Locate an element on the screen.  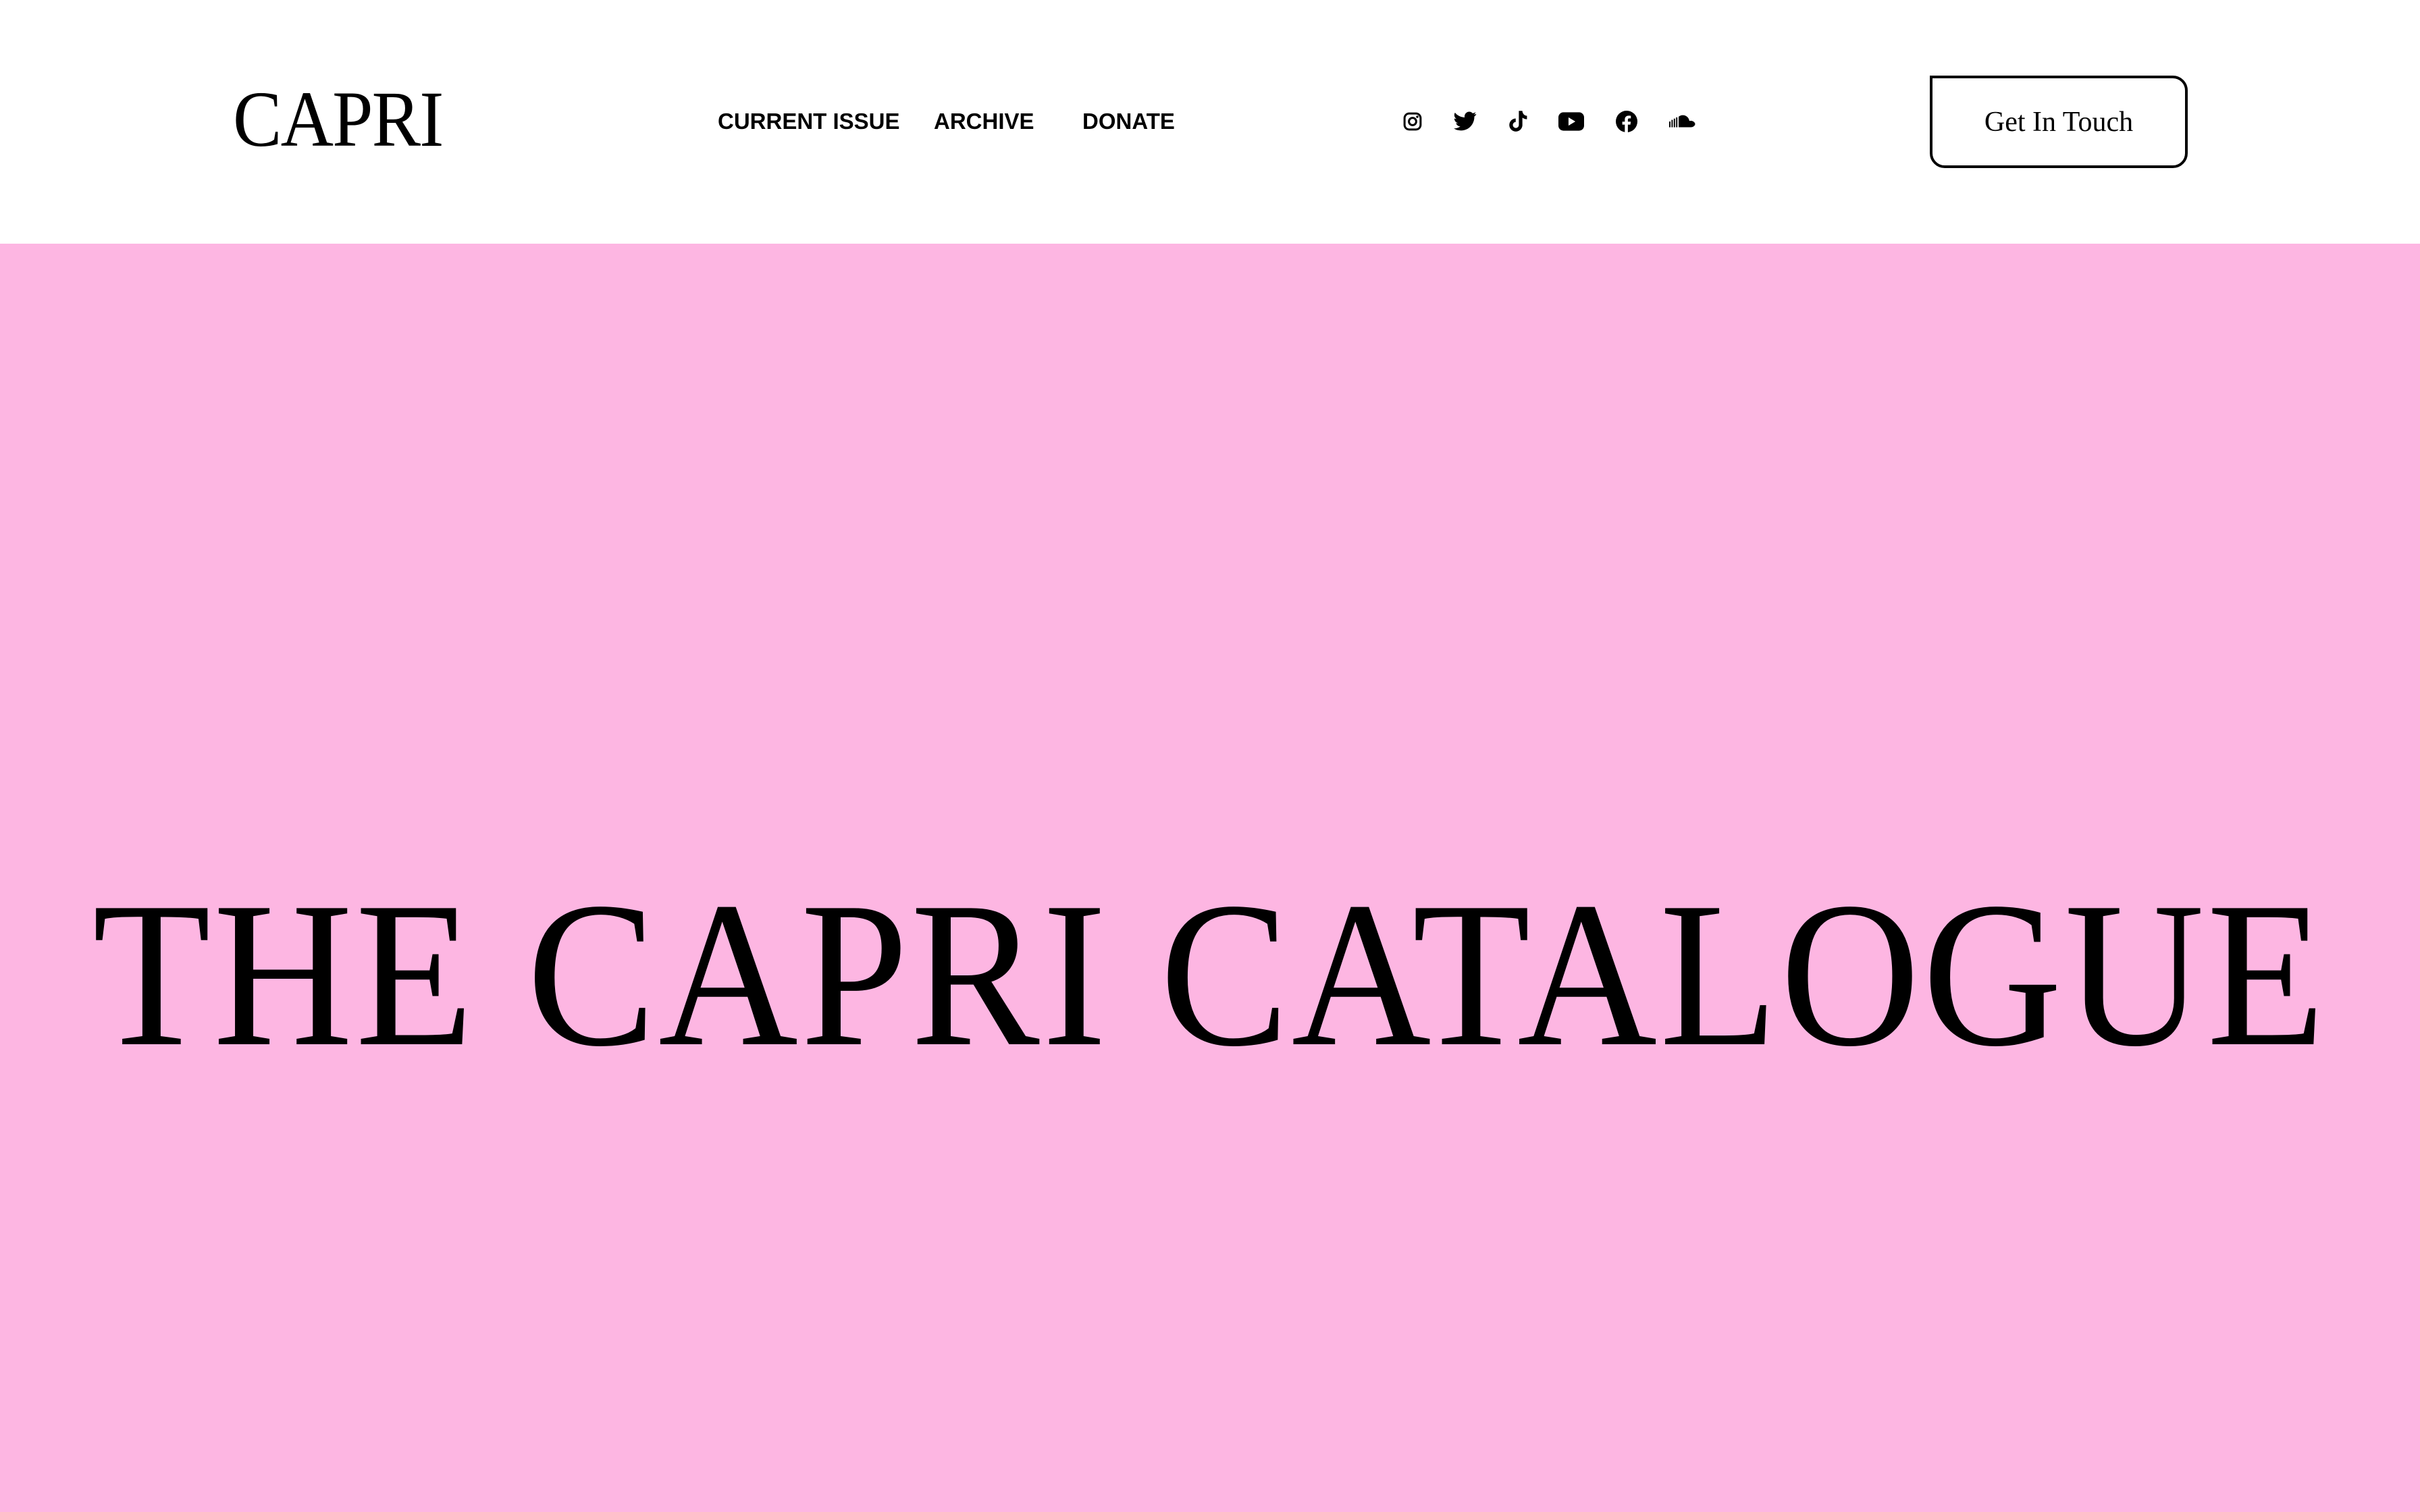
instagram-icon is located at coordinates (1412, 122).